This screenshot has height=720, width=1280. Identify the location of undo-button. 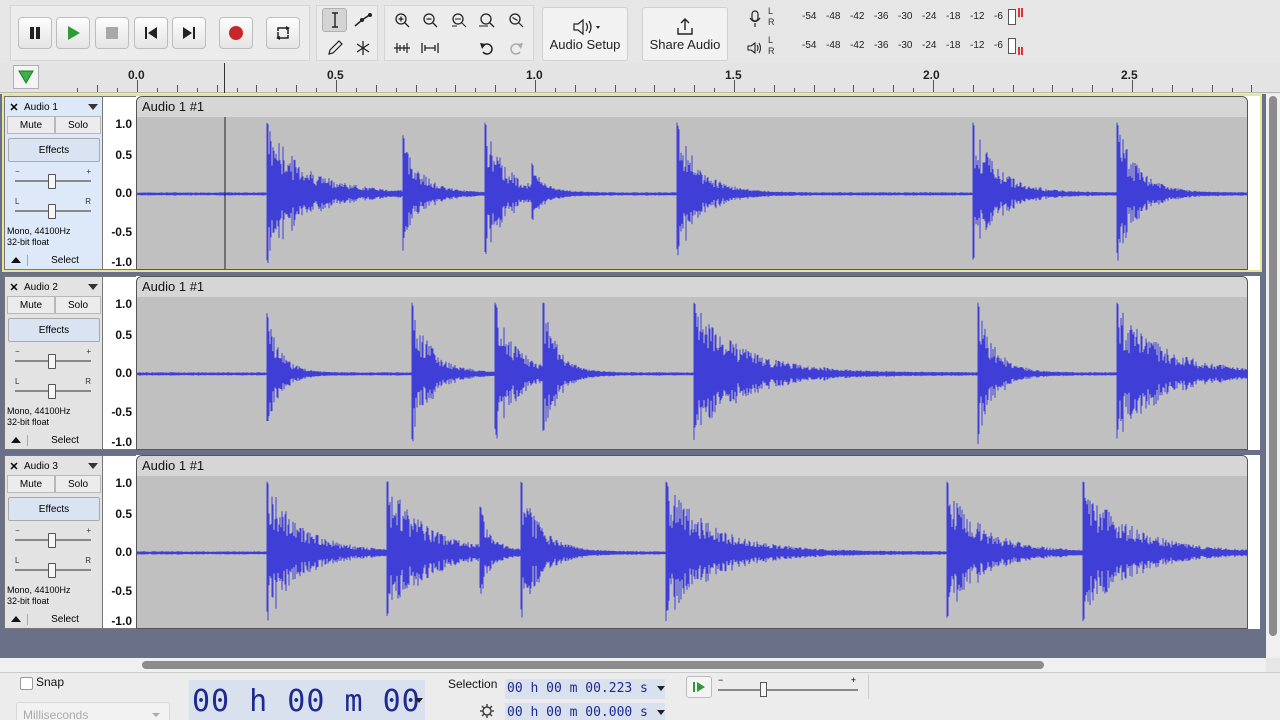
(486, 48).